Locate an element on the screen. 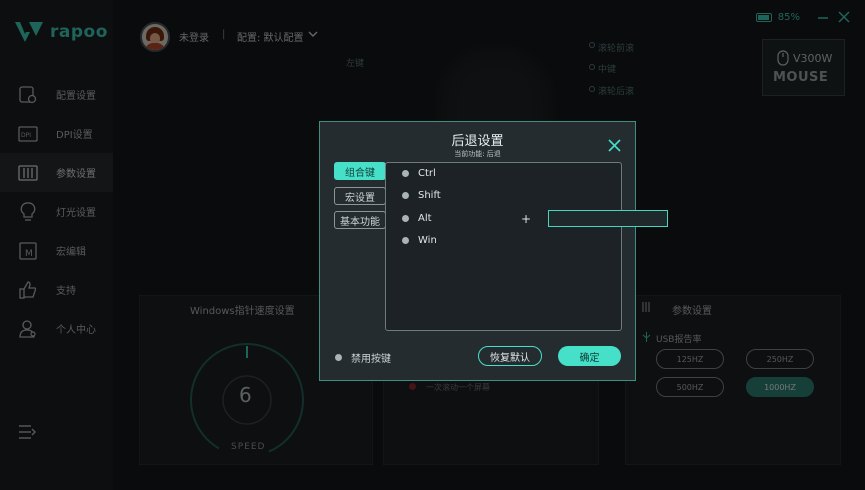 This screenshot has width=865, height=490. modifier-alt: Alt is located at coordinates (417, 218).